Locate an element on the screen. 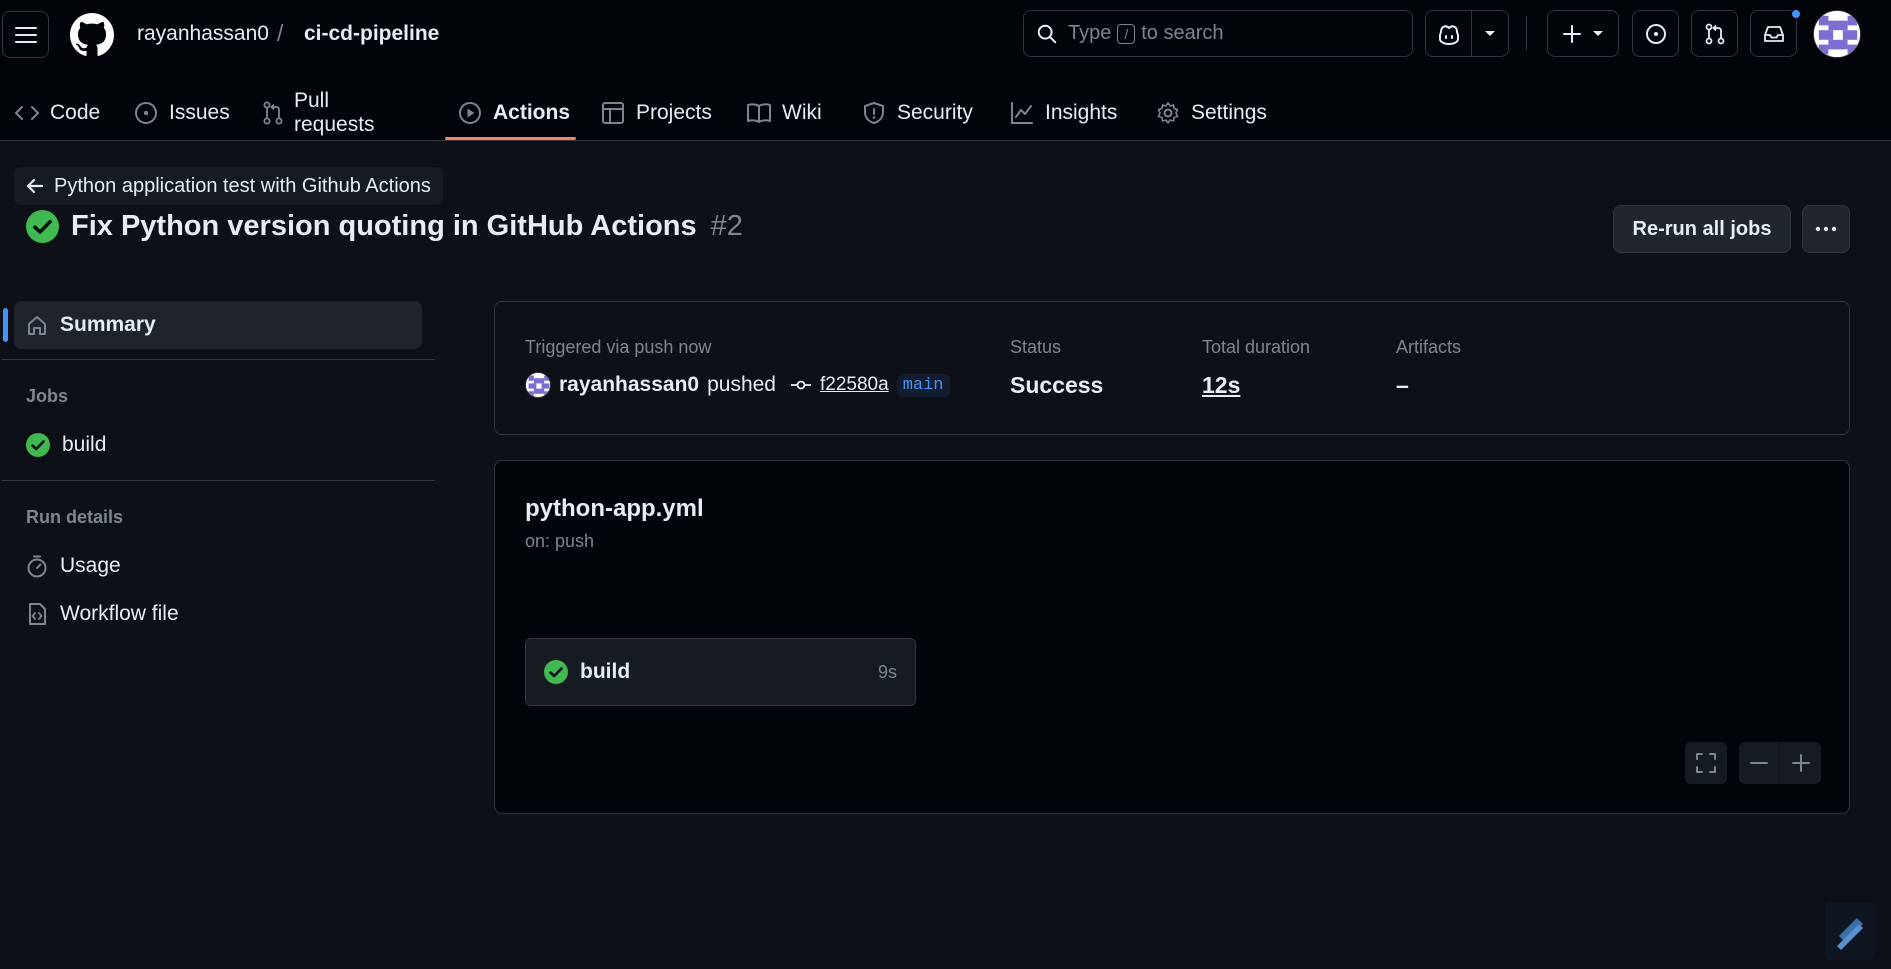 The width and height of the screenshot is (1891, 969). sidebar-item-job-build: build is located at coordinates (218, 445).